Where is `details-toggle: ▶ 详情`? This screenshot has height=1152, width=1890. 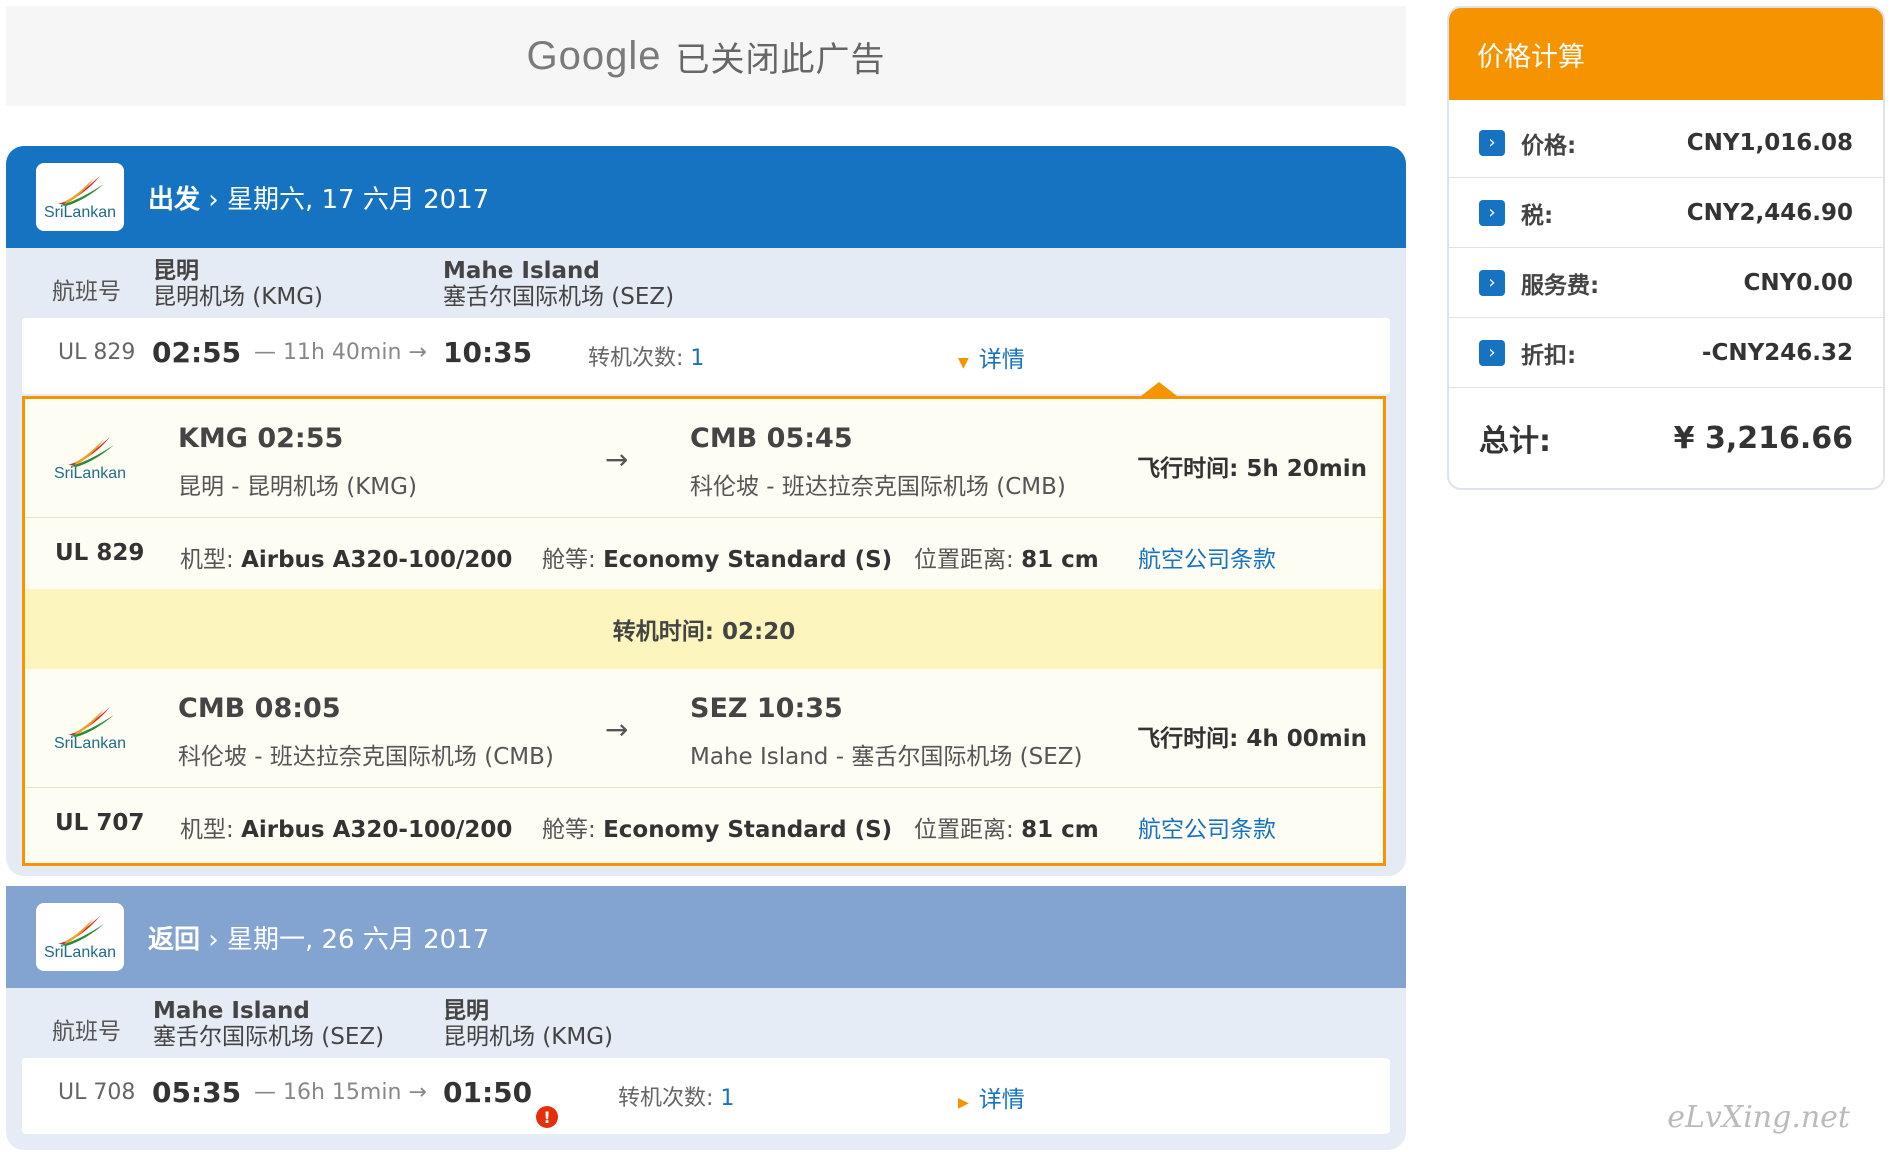 details-toggle: ▶ 详情 is located at coordinates (991, 1097).